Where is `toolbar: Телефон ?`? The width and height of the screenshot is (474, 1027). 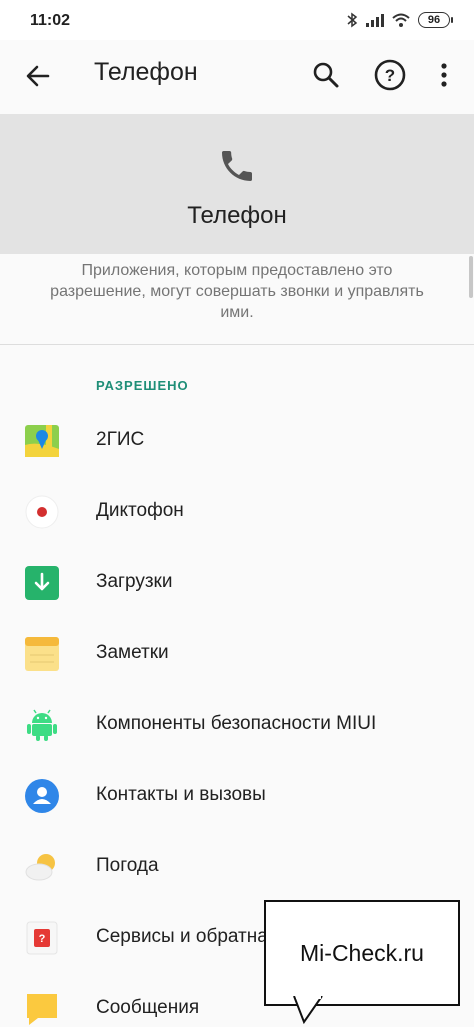
toolbar: Телефон ? is located at coordinates (237, 77).